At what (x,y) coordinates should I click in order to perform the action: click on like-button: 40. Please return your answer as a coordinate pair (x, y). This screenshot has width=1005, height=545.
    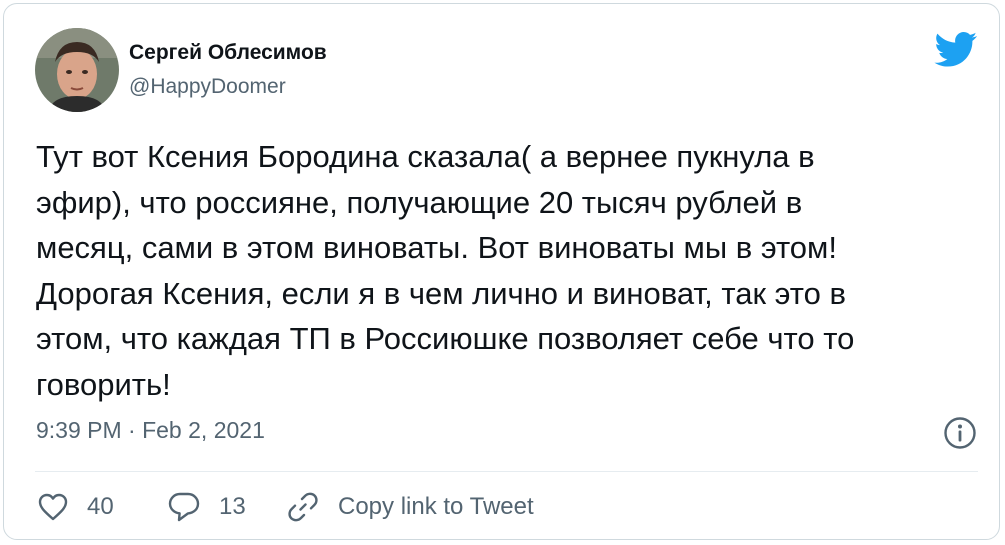
    Looking at the image, I should click on (75, 507).